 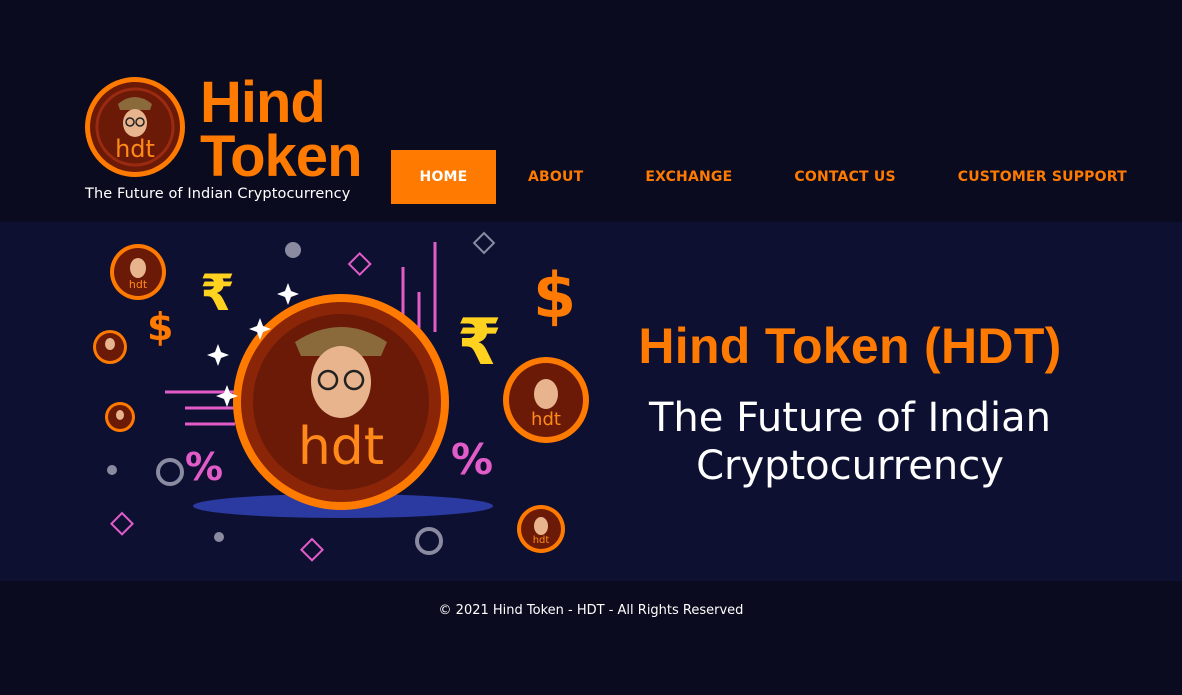 What do you see at coordinates (844, 177) in the screenshot?
I see `nav-contact-us: CONTACT US` at bounding box center [844, 177].